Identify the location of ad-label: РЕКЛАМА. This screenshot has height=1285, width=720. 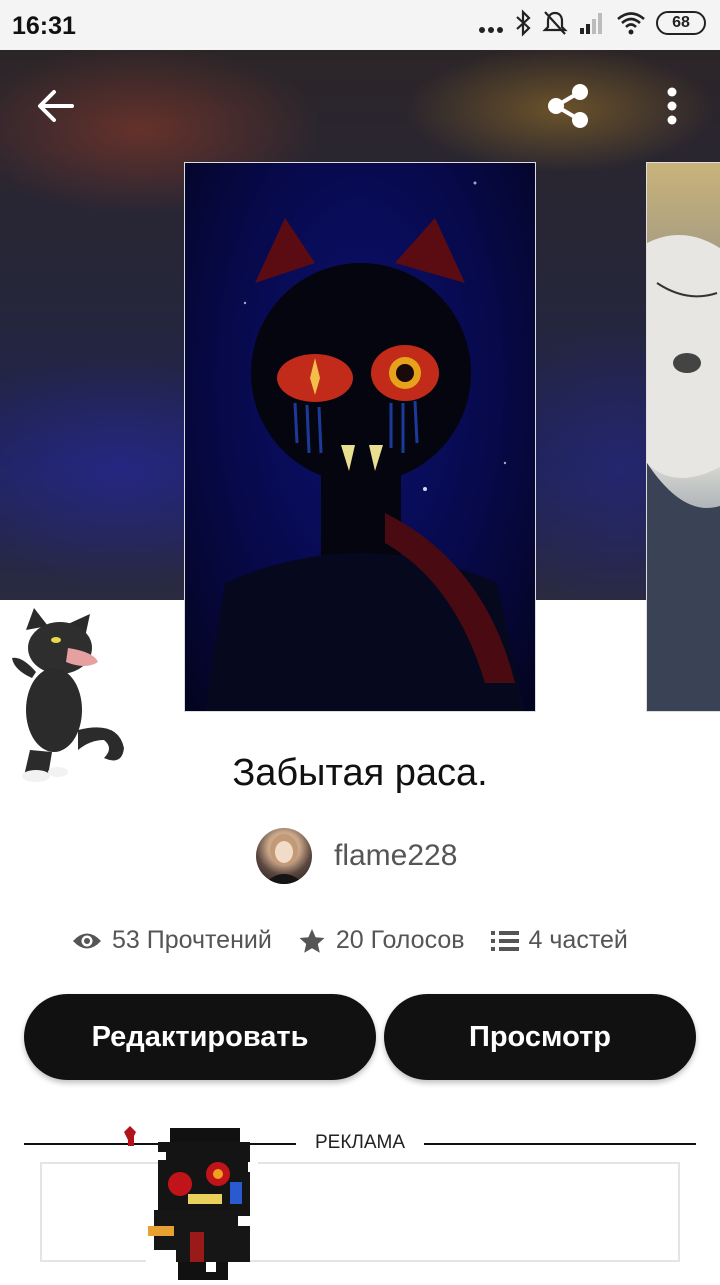
(360, 1142).